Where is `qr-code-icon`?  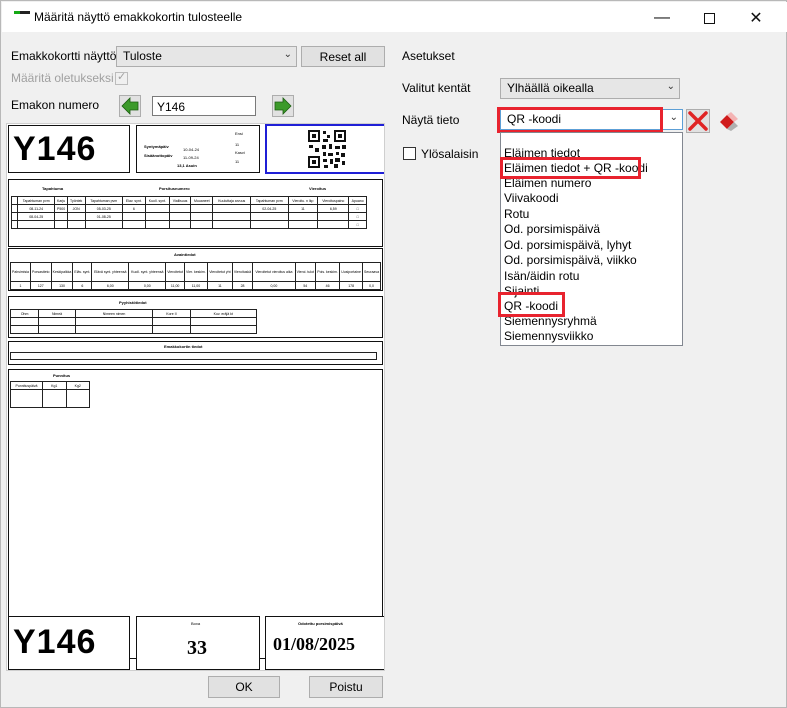 qr-code-icon is located at coordinates (327, 149).